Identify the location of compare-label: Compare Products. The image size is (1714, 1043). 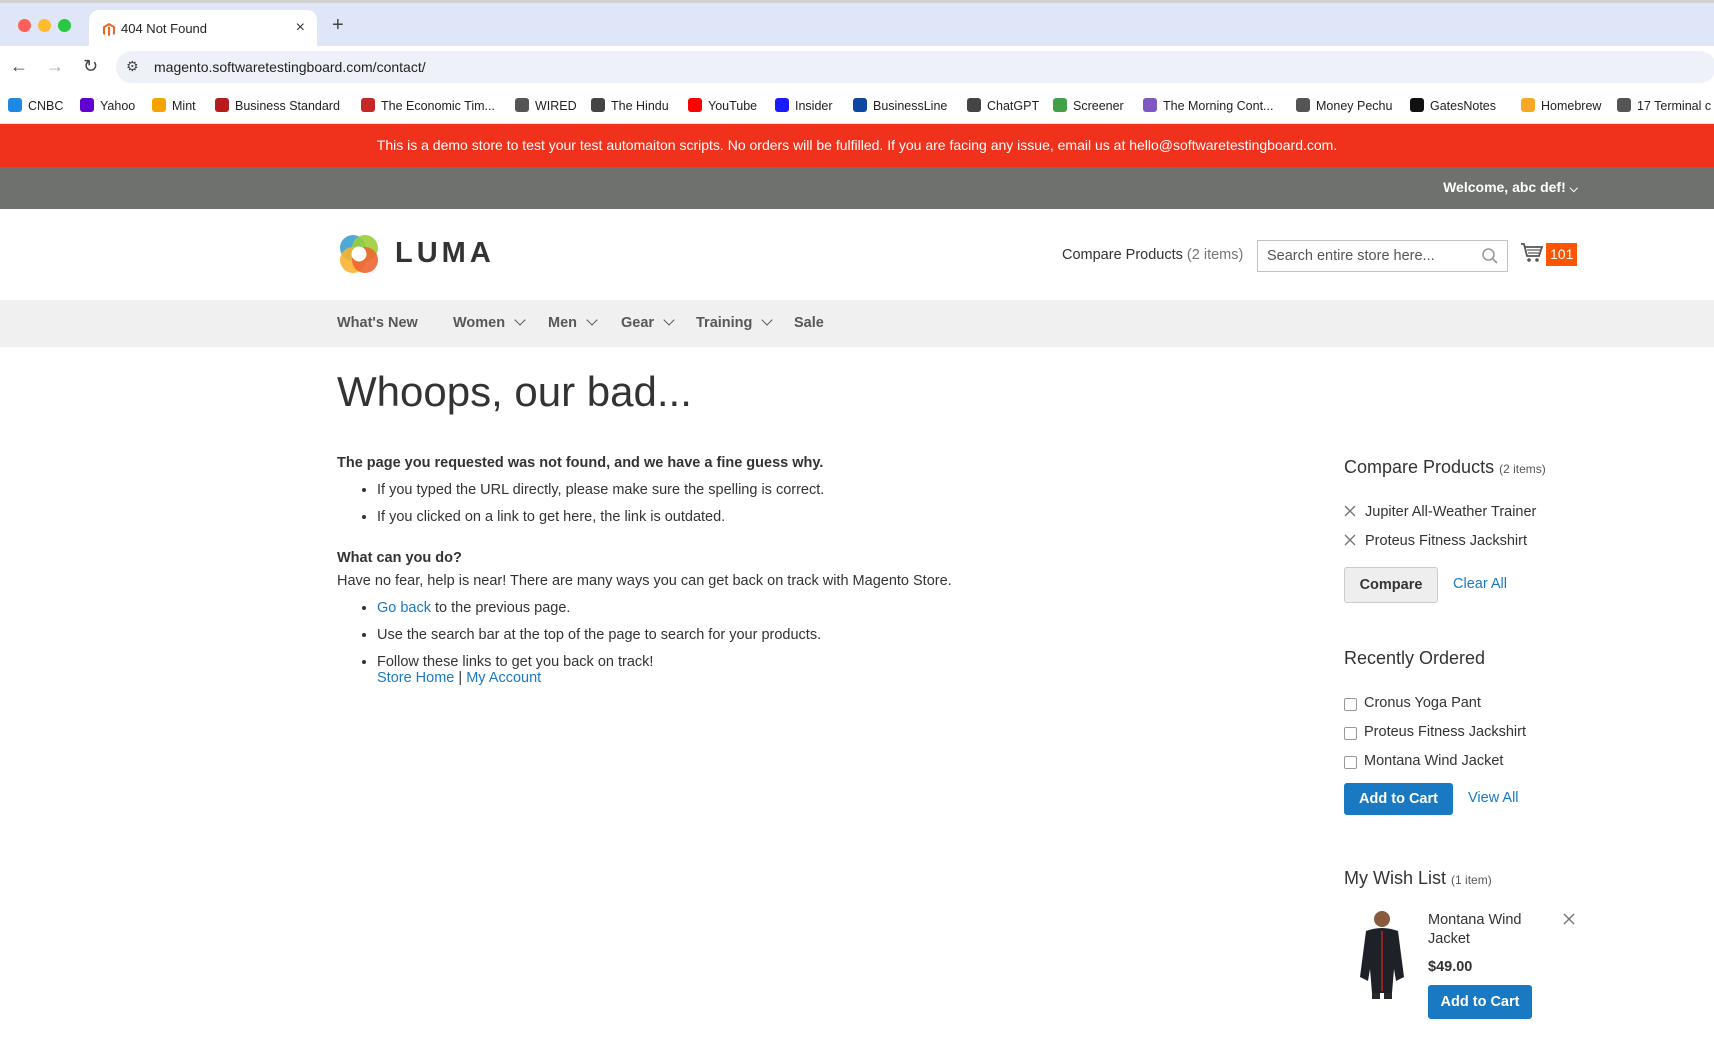
(1122, 255).